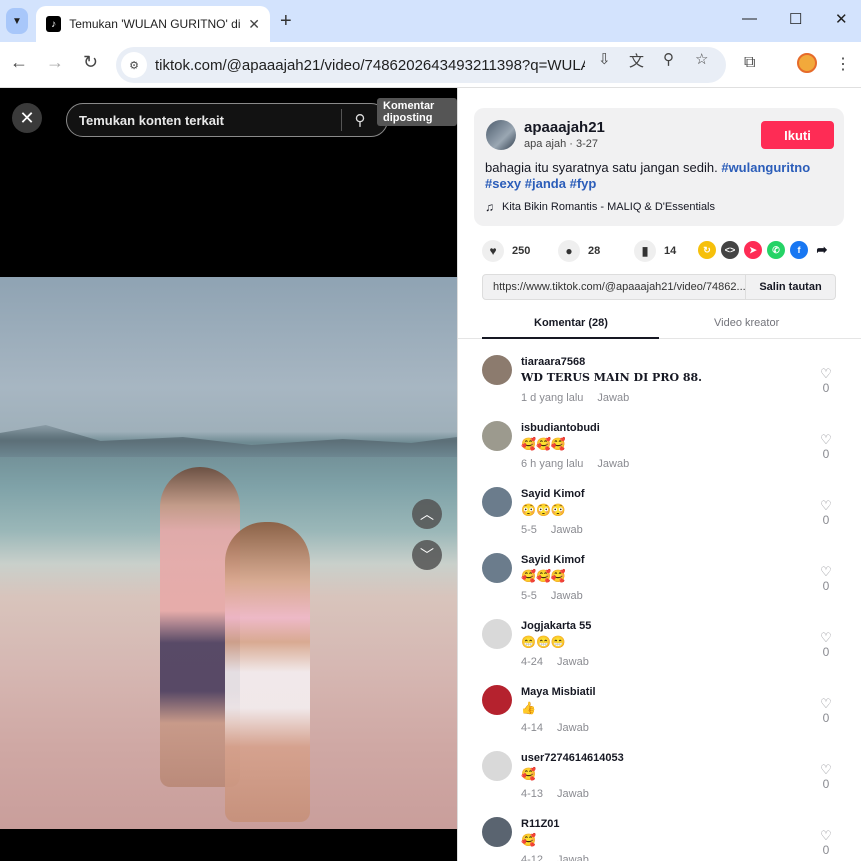  Describe the element at coordinates (826, 520) in the screenshot. I see `comment-like-count: 0` at that location.